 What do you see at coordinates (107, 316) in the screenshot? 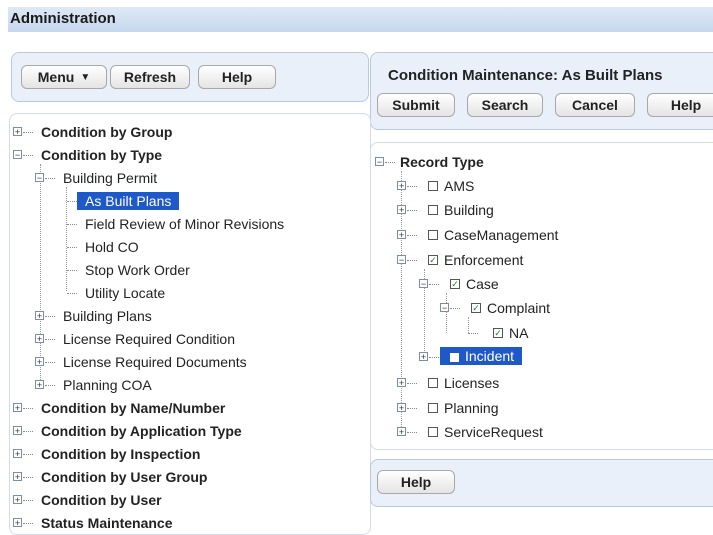
I see `tree-item-building-plans: Building Plans` at bounding box center [107, 316].